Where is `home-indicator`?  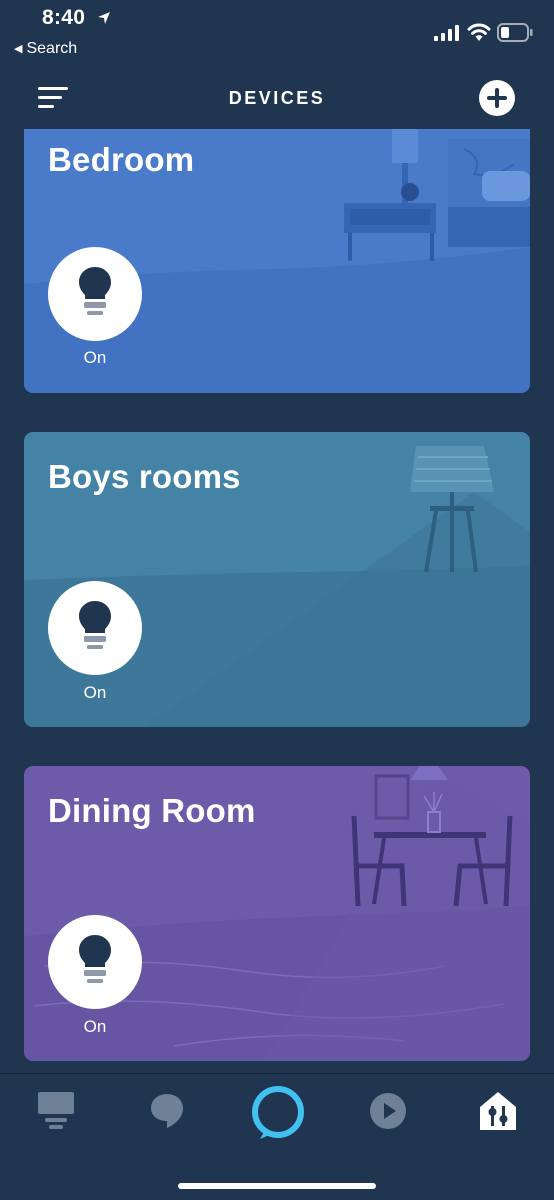 home-indicator is located at coordinates (277, 1186).